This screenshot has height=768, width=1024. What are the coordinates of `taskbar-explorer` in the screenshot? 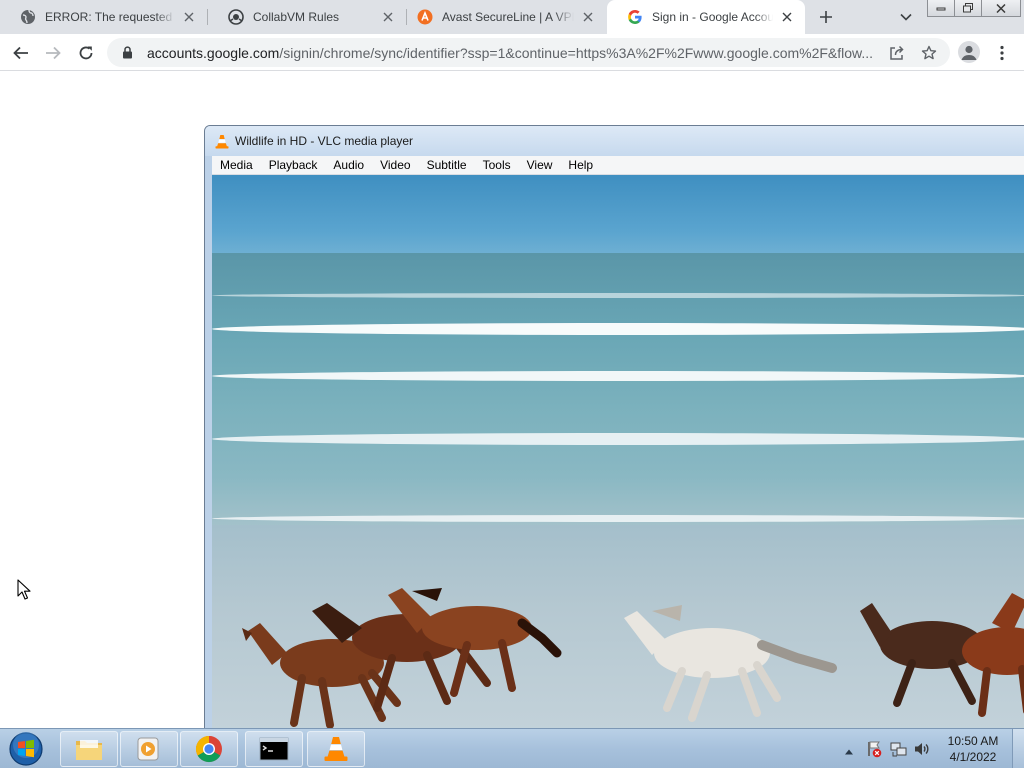 It's located at (89, 749).